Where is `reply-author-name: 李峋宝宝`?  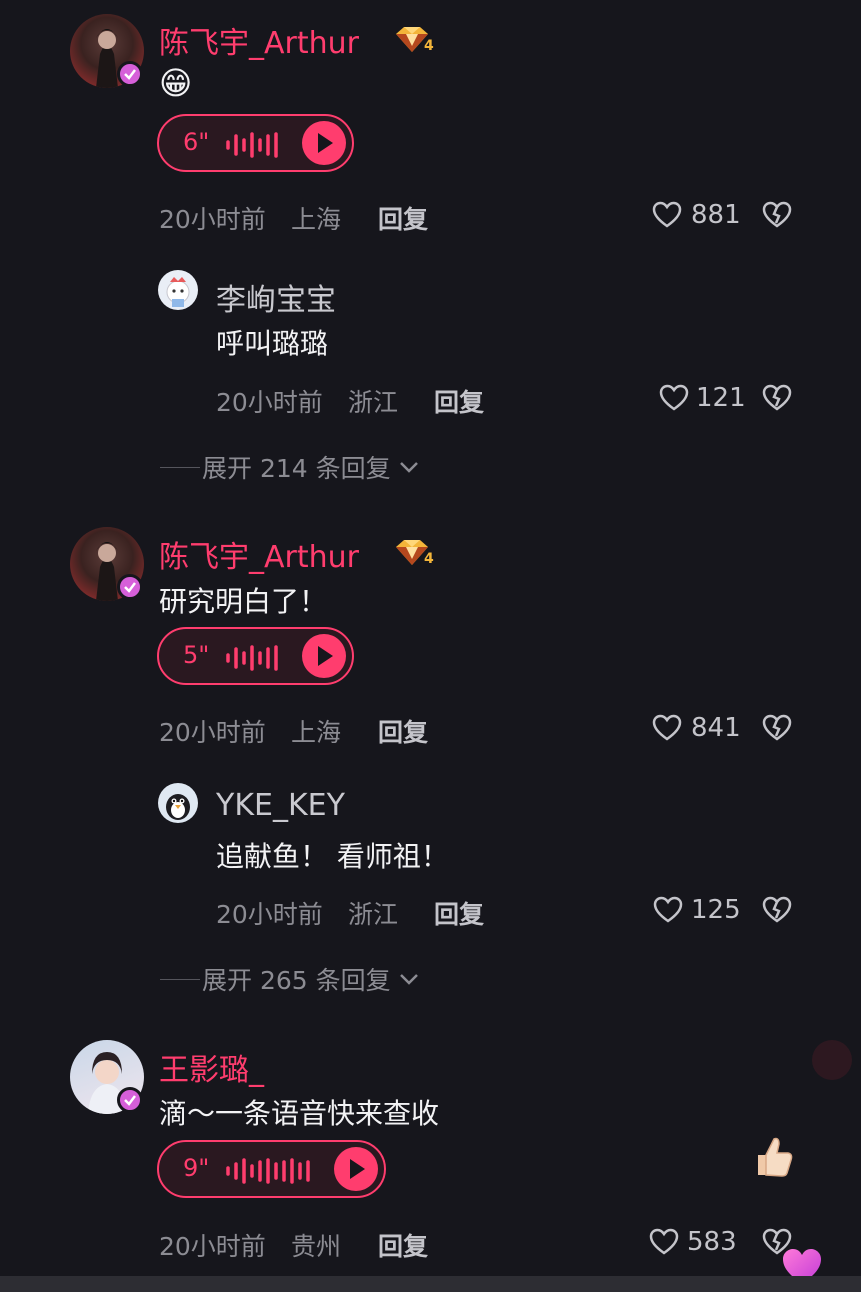 reply-author-name: 李峋宝宝 is located at coordinates (276, 297).